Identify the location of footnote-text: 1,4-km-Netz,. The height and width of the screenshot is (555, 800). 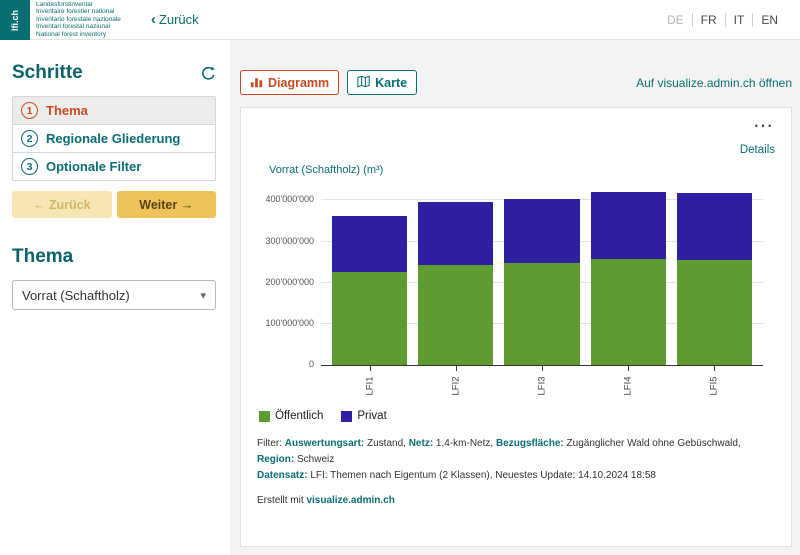
(464, 443).